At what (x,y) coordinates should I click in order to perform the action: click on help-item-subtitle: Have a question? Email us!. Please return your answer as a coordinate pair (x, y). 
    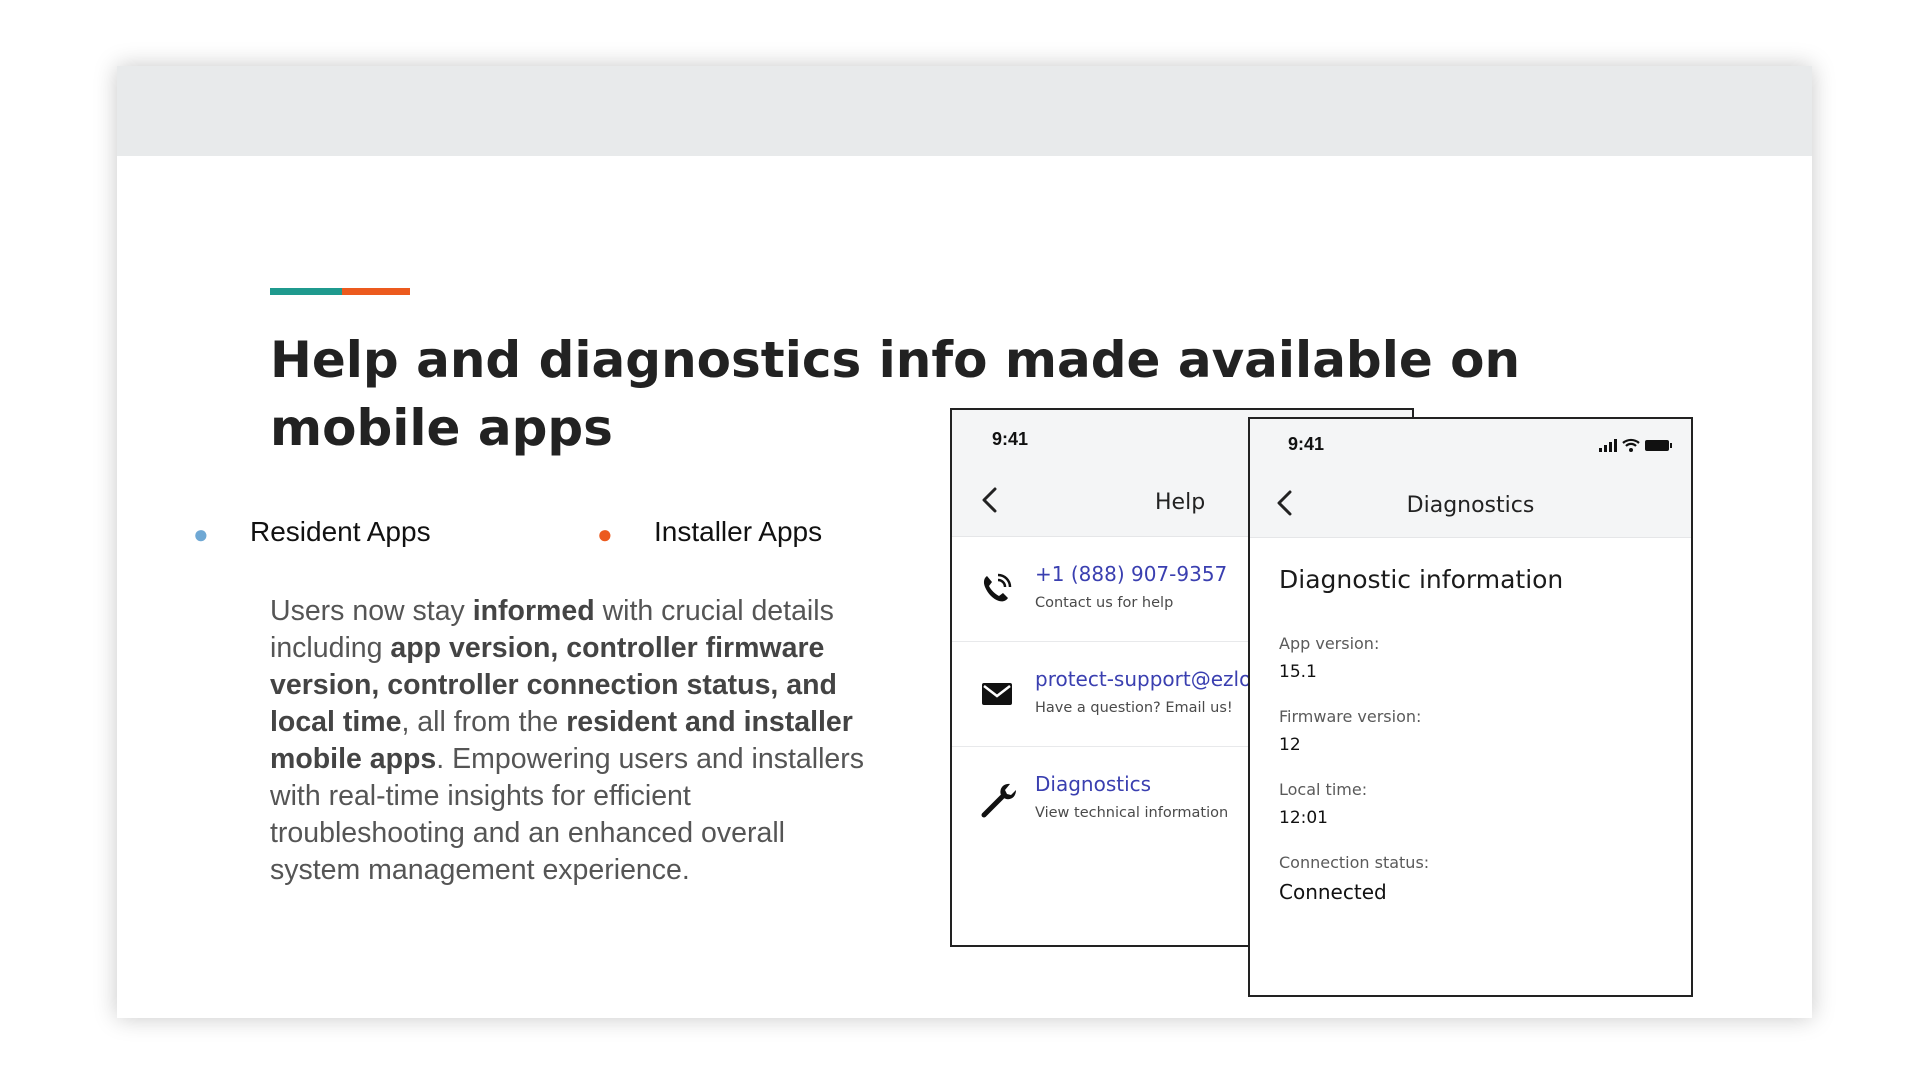
    Looking at the image, I should click on (1134, 708).